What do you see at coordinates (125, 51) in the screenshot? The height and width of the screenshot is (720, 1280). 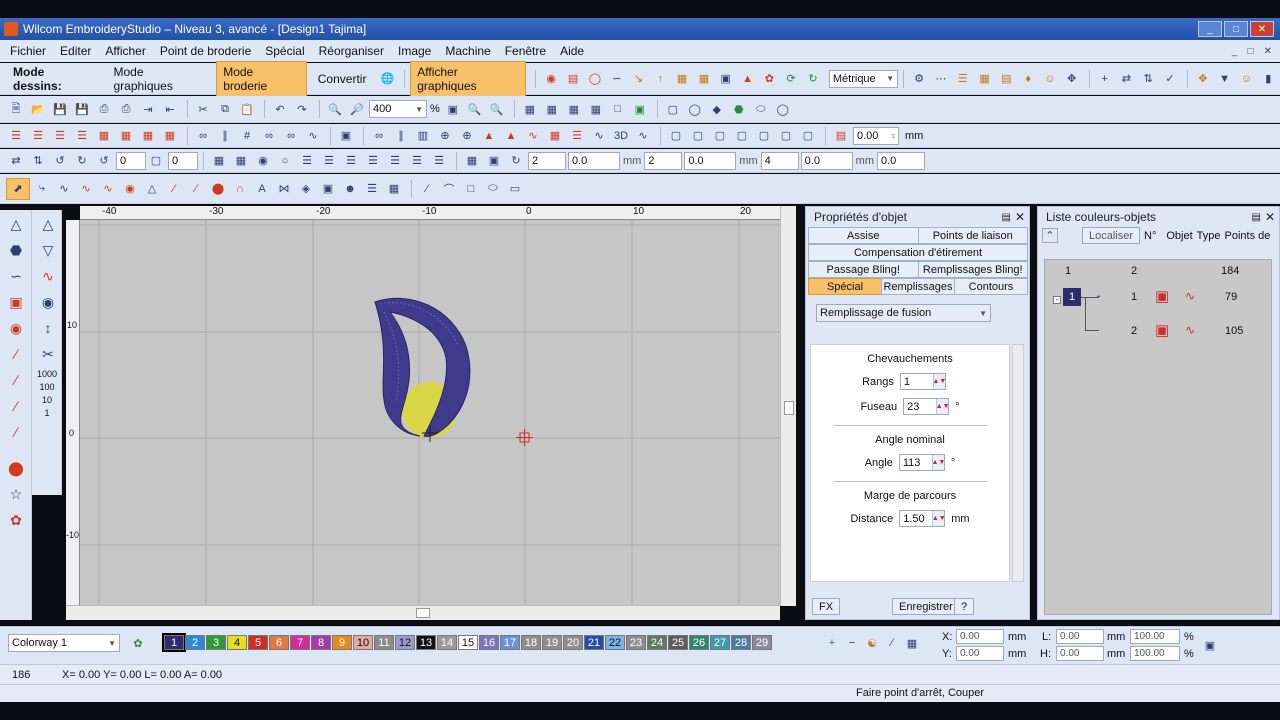 I see `menu-afficher: Afficher` at bounding box center [125, 51].